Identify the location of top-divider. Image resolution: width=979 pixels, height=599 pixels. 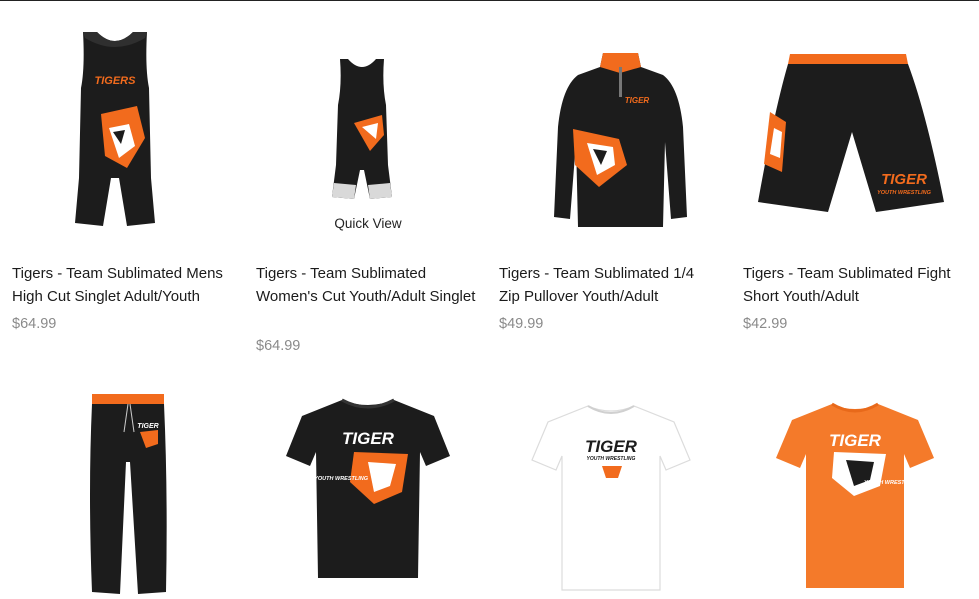
(489, 0).